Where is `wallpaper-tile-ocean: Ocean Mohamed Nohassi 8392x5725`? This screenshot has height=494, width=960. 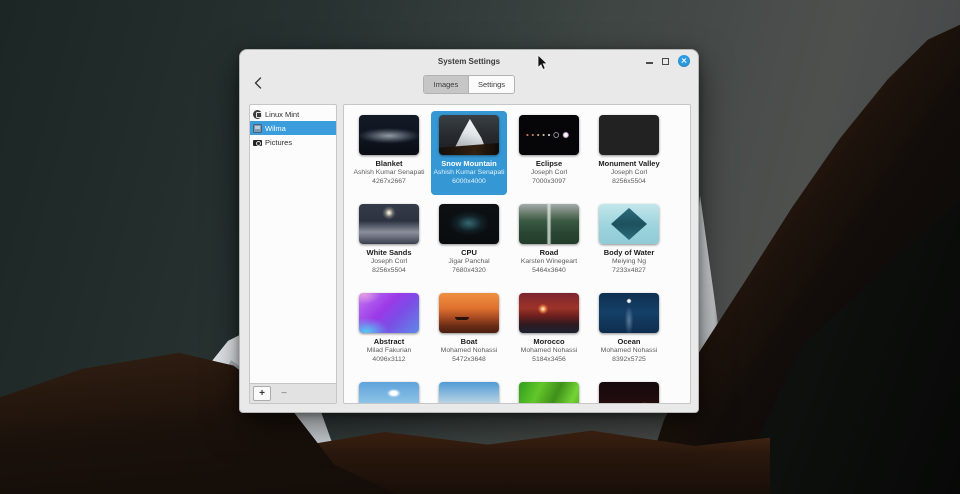
wallpaper-tile-ocean: Ocean Mohamed Nohassi 8392x5725 is located at coordinates (629, 331).